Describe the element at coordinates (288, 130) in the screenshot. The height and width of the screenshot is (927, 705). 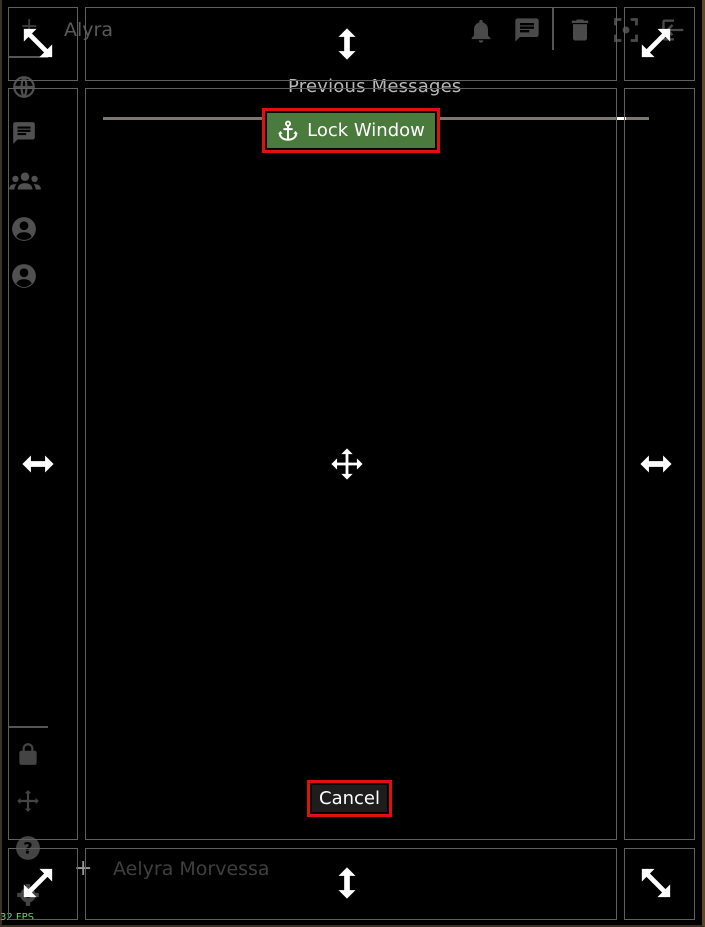
I see `anchor-icon` at that location.